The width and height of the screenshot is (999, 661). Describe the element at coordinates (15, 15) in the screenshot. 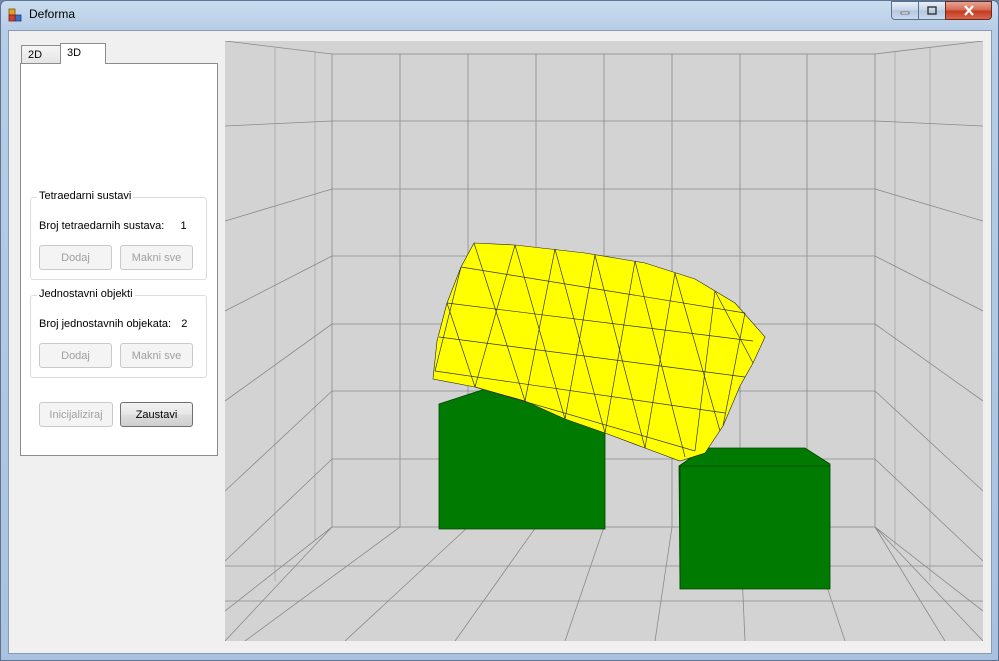

I see `app-icon` at that location.